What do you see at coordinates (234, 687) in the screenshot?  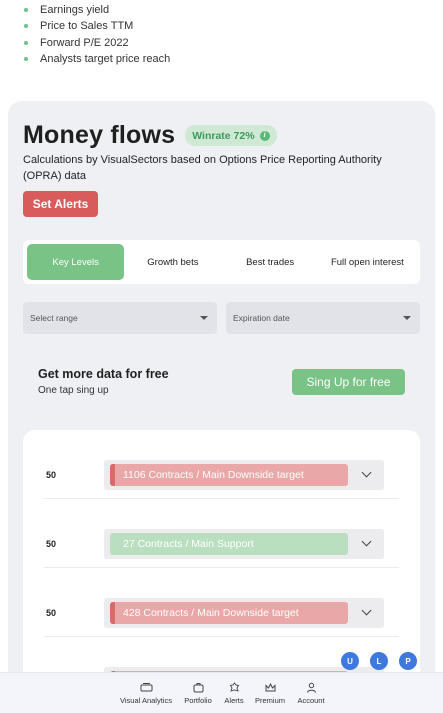 I see `alerts-icon` at bounding box center [234, 687].